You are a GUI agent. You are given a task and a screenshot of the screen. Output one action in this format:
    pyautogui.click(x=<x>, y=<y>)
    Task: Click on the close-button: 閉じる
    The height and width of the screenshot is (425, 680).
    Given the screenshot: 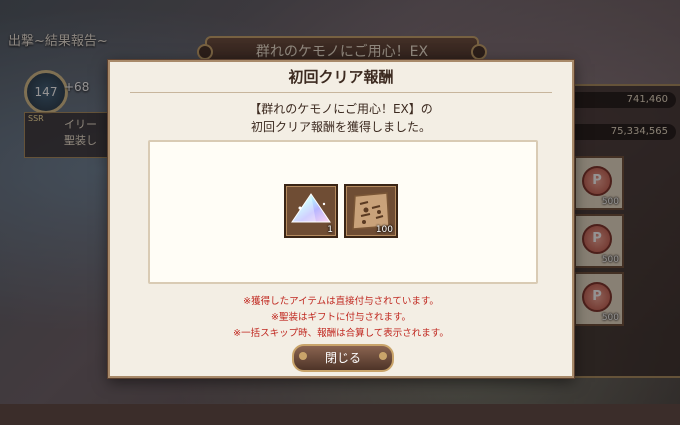 What is the action you would take?
    pyautogui.click(x=343, y=358)
    